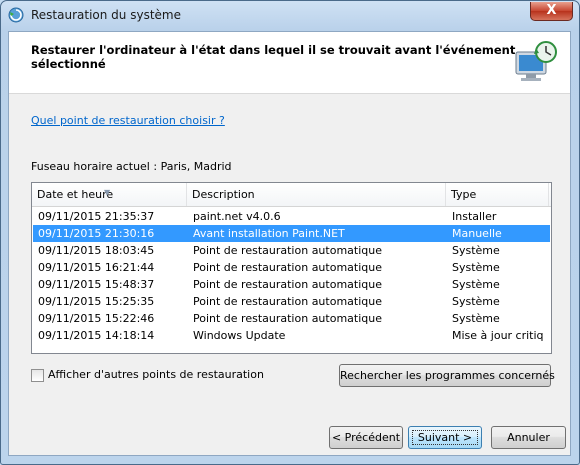  Describe the element at coordinates (536, 61) in the screenshot. I see `restore-computer-icon` at that location.